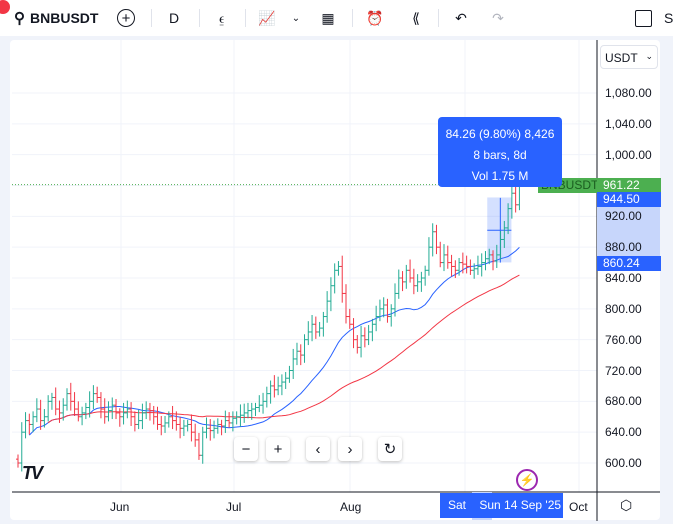 This screenshot has width=673, height=524. I want to click on time-axis-settings-button: ⬡, so click(629, 506).